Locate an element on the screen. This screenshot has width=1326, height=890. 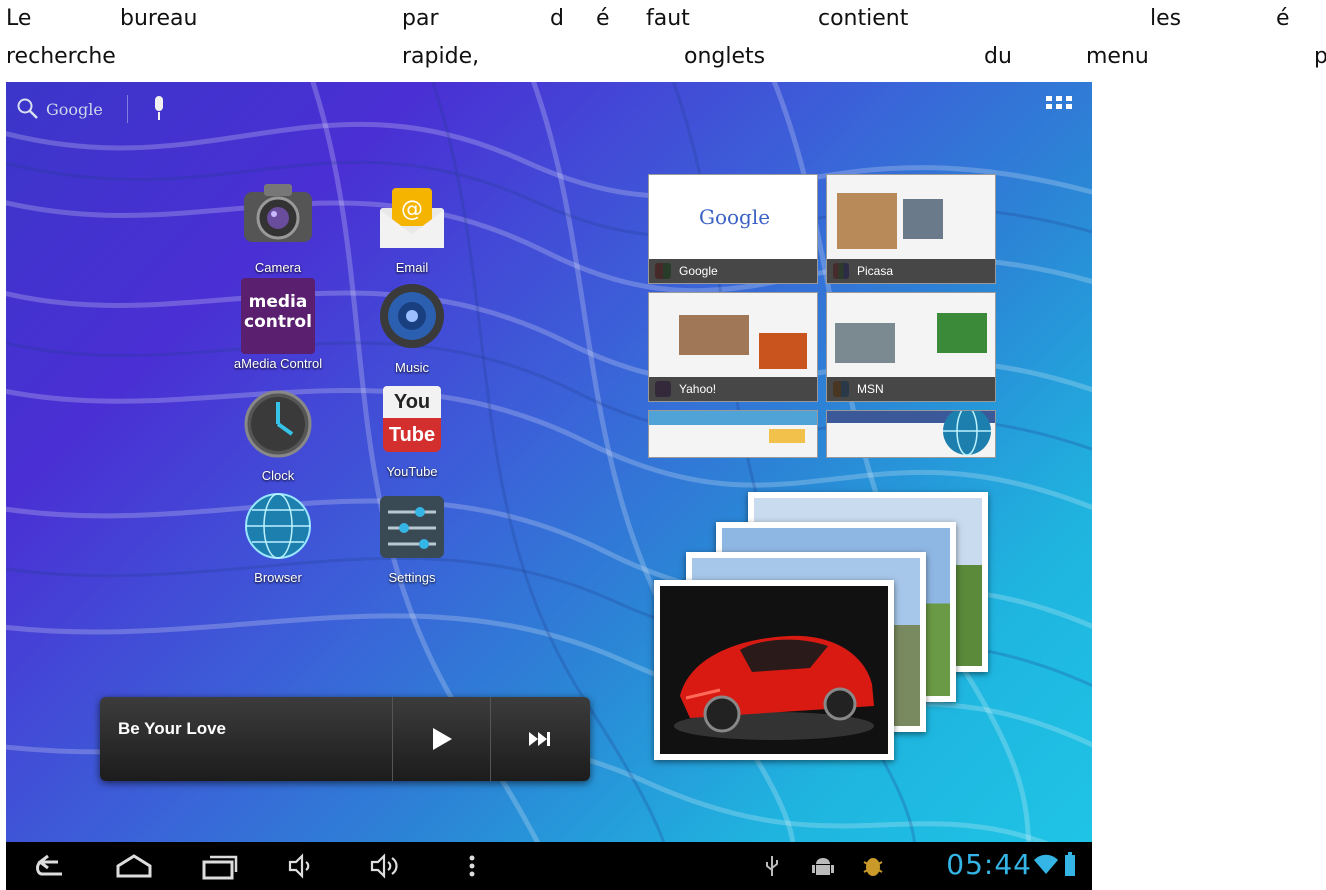
bookmark-thumbnail: Google is located at coordinates (733, 217).